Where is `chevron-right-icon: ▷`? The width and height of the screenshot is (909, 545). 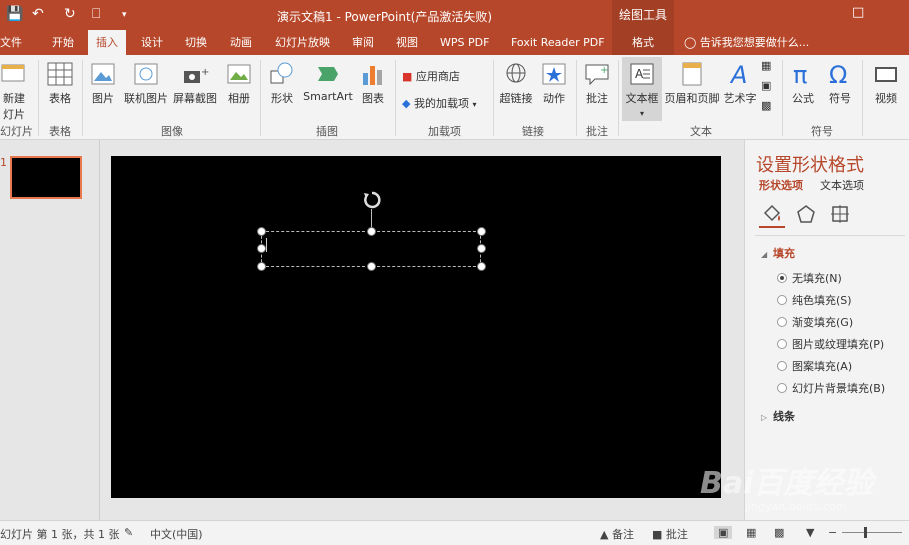 chevron-right-icon: ▷ is located at coordinates (764, 417).